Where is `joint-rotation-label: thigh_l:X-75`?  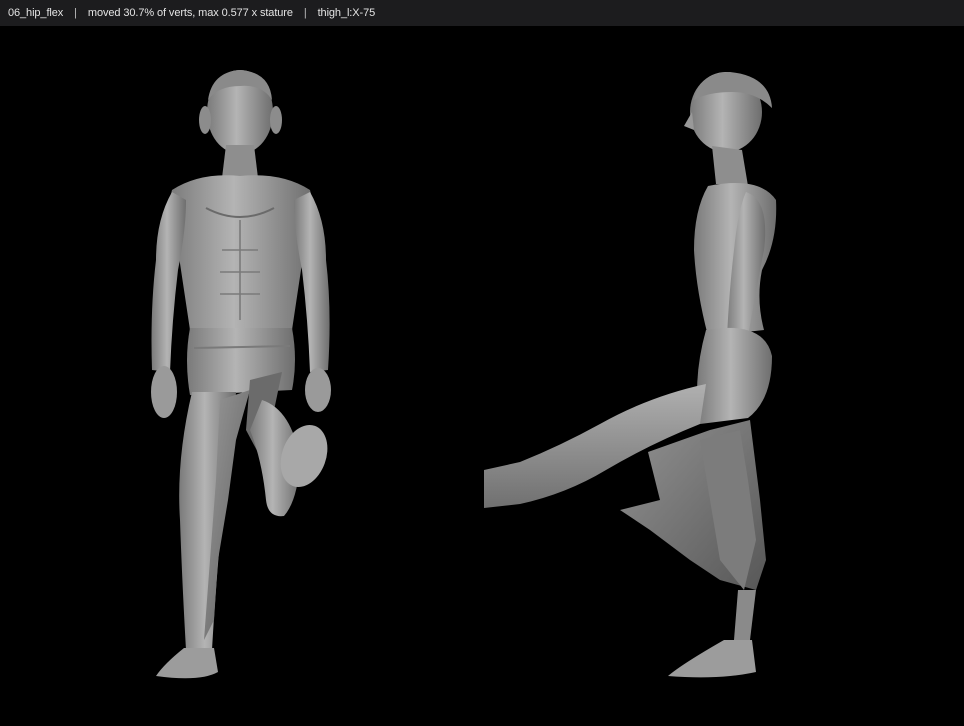 joint-rotation-label: thigh_l:X-75 is located at coordinates (346, 13).